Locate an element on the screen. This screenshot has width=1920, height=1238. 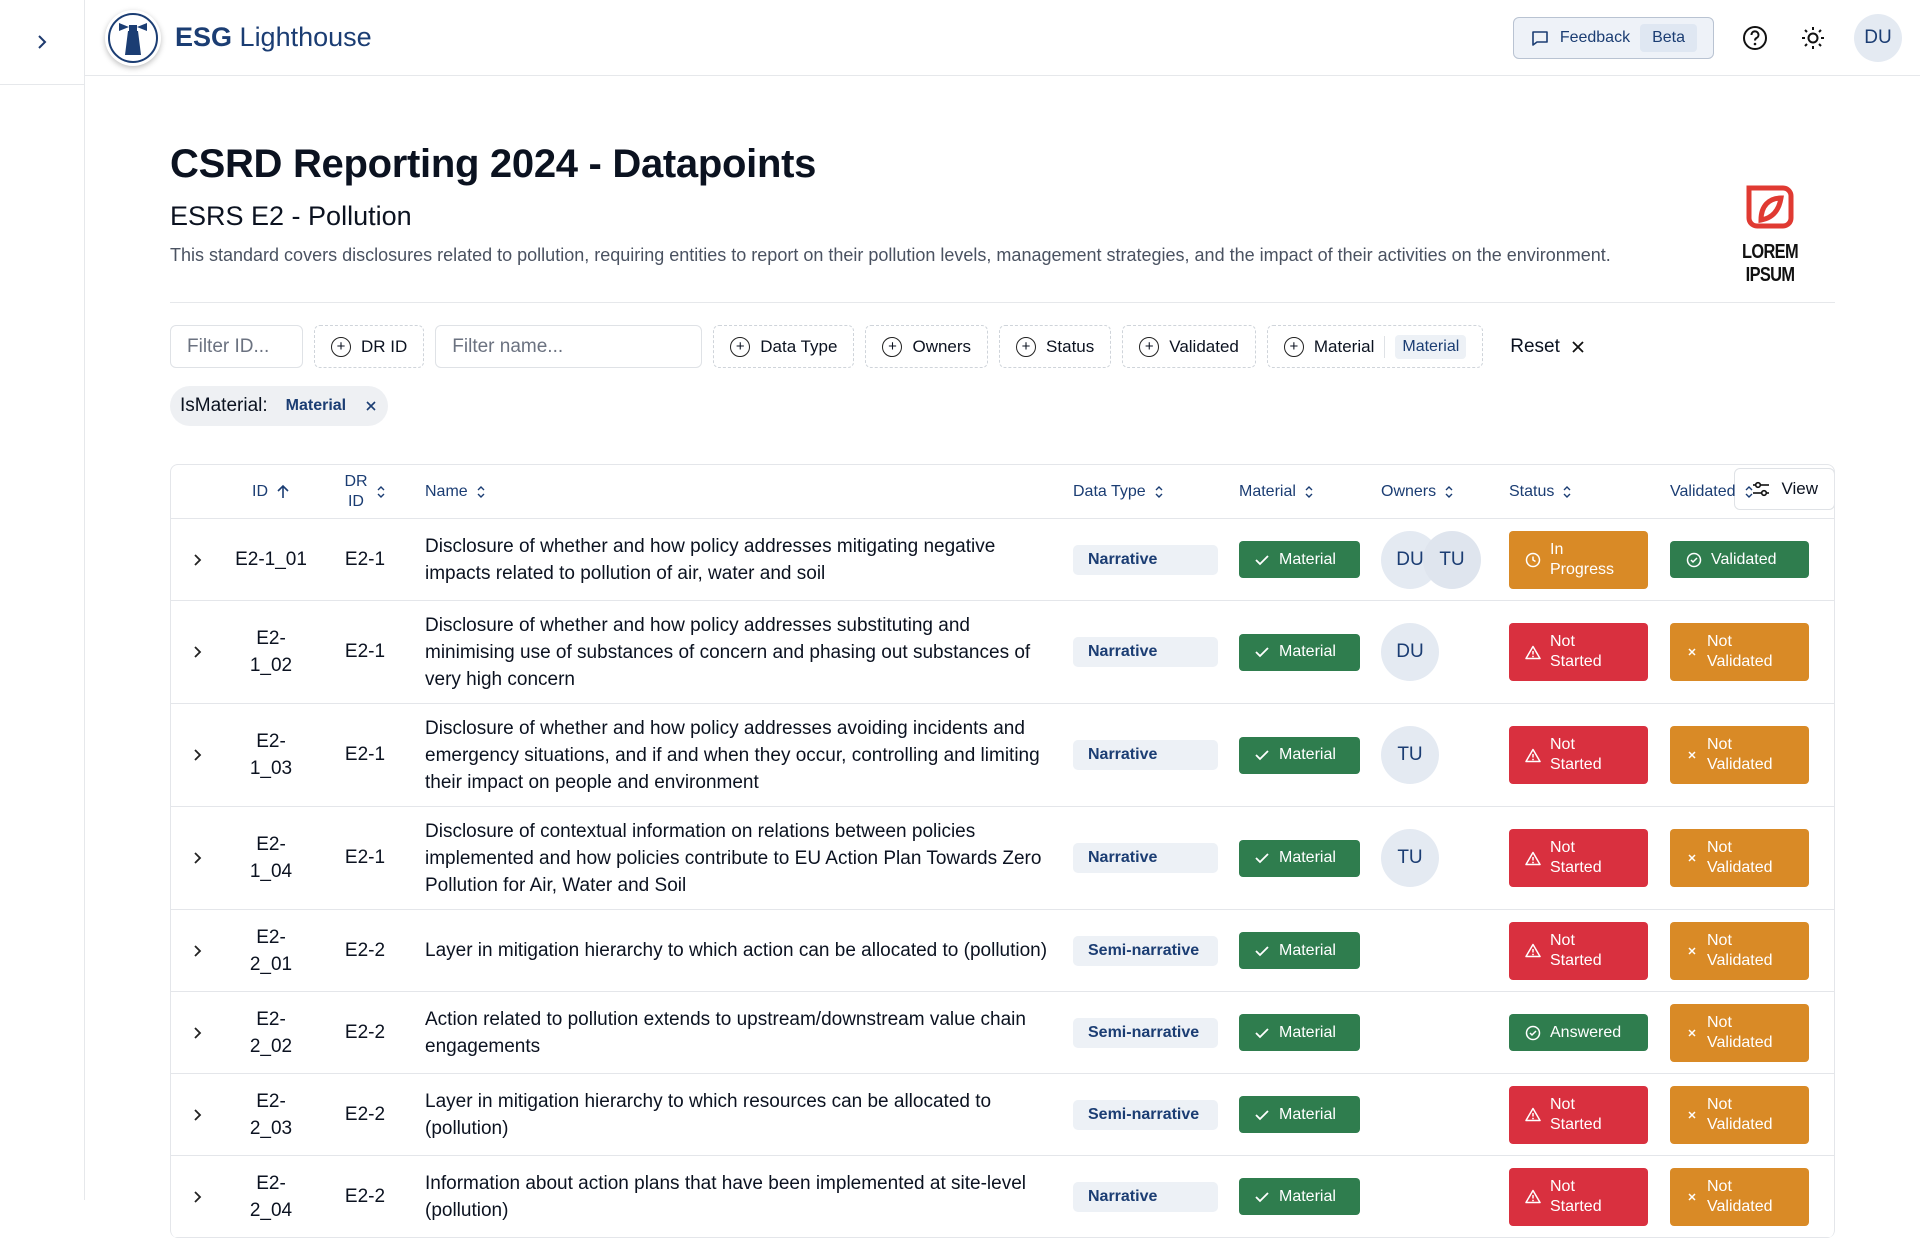
owner-avatar: DU is located at coordinates (1410, 652).